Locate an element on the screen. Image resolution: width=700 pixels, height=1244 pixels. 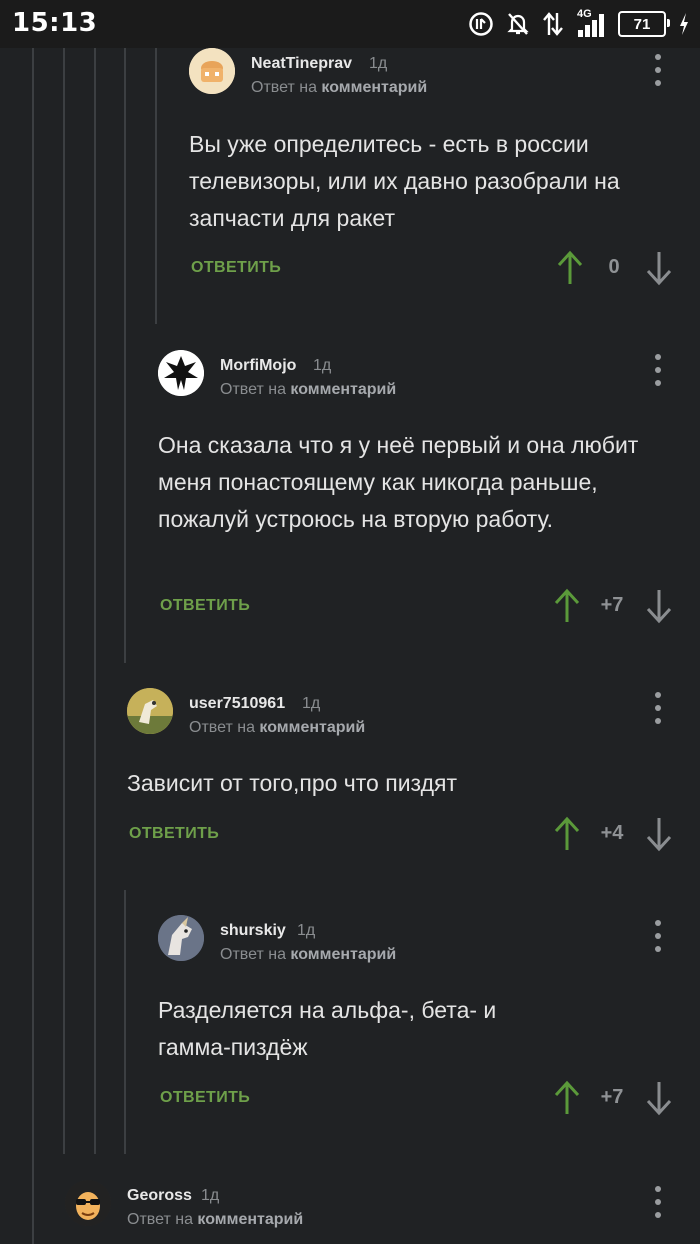
data-arrows-icon is located at coordinates (553, 24).